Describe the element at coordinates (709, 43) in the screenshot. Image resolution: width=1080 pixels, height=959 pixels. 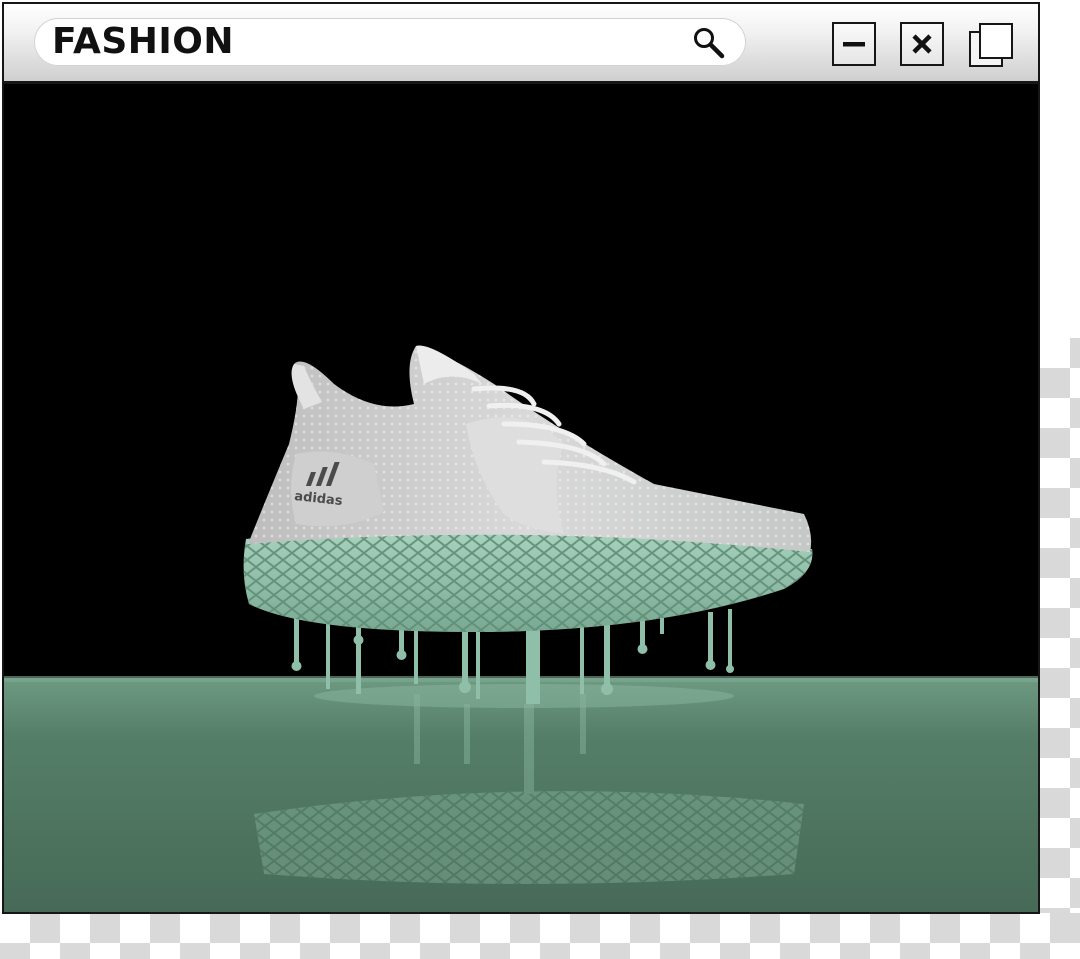
I see `magnifier-icon` at that location.